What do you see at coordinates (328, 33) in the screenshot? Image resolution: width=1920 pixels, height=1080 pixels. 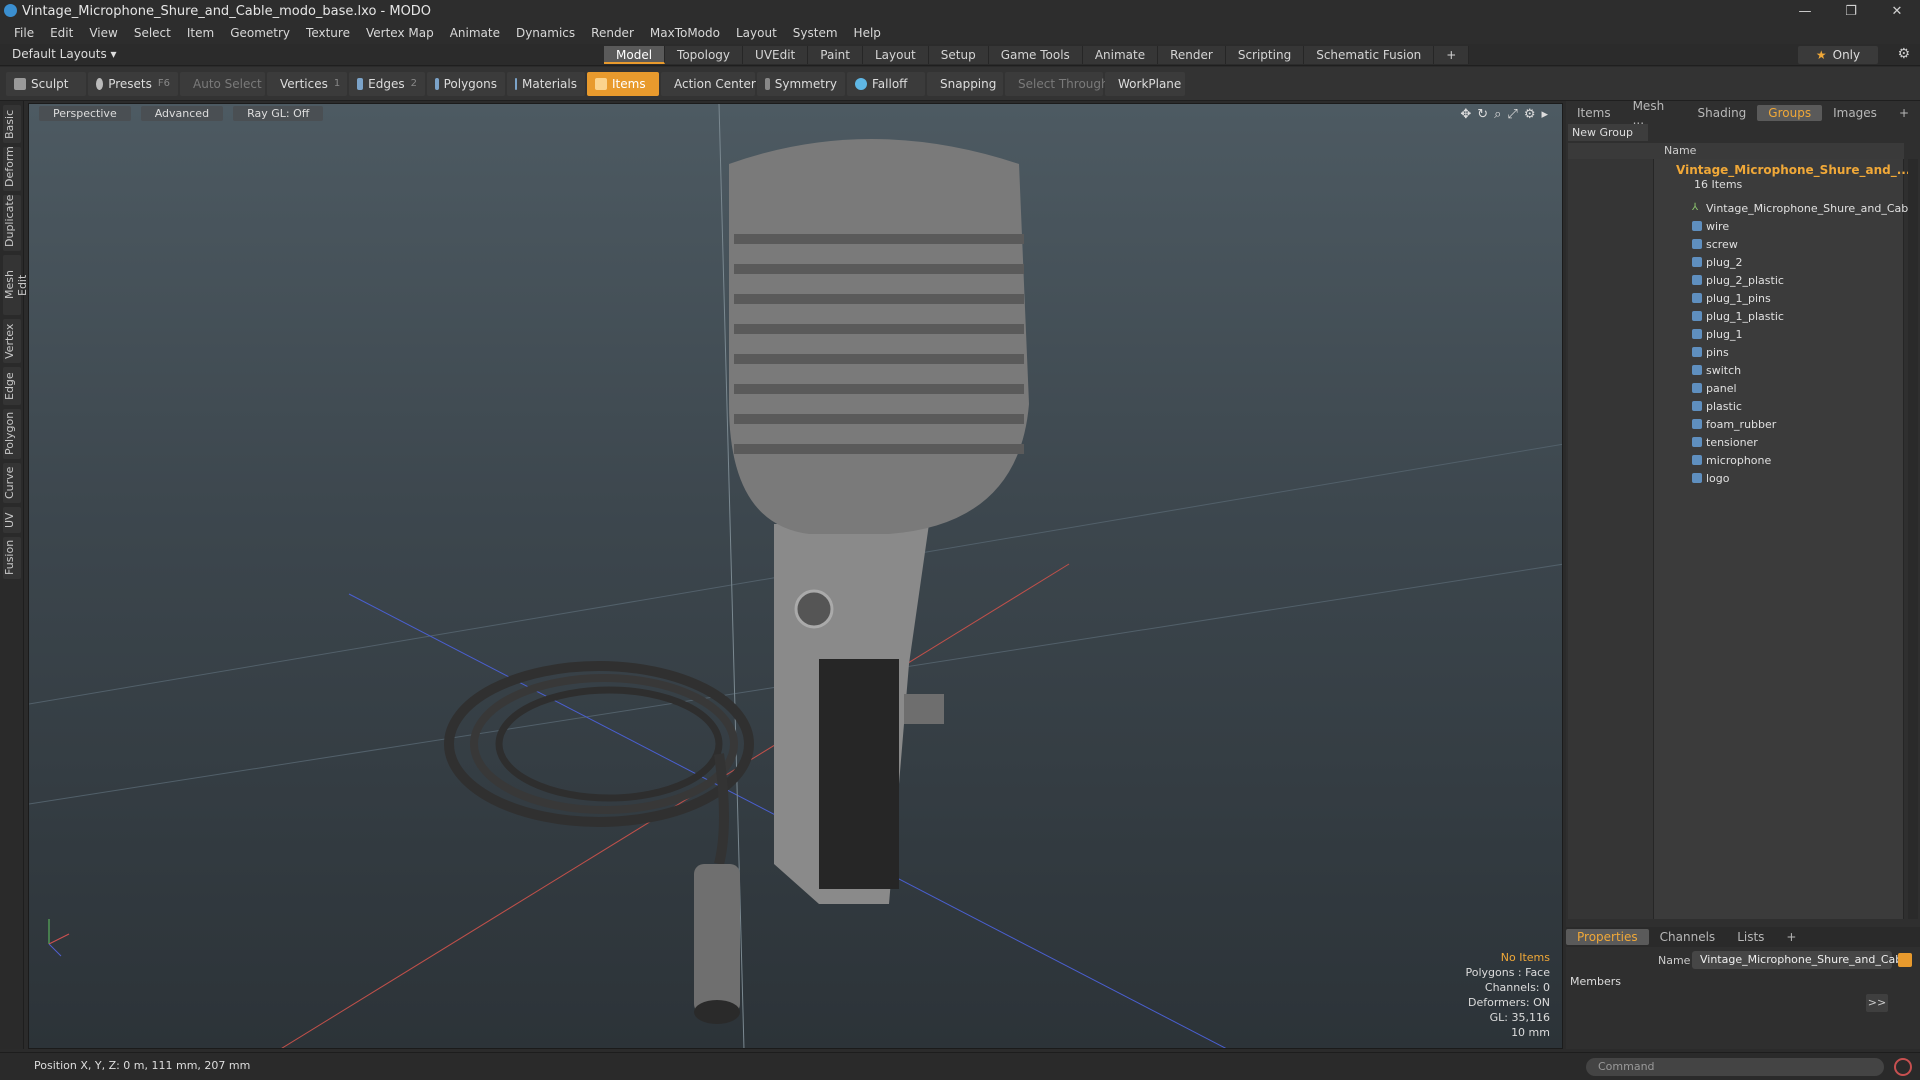 I see `menu-texture: Texture` at bounding box center [328, 33].